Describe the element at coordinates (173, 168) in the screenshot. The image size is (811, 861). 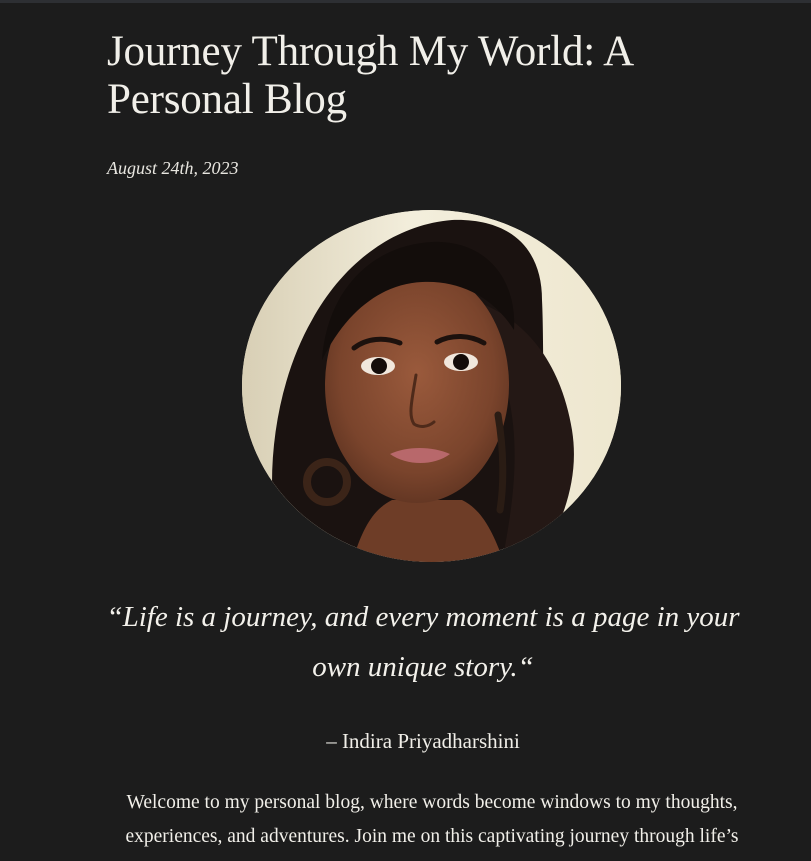
I see `post-date: August 24th, 2023` at that location.